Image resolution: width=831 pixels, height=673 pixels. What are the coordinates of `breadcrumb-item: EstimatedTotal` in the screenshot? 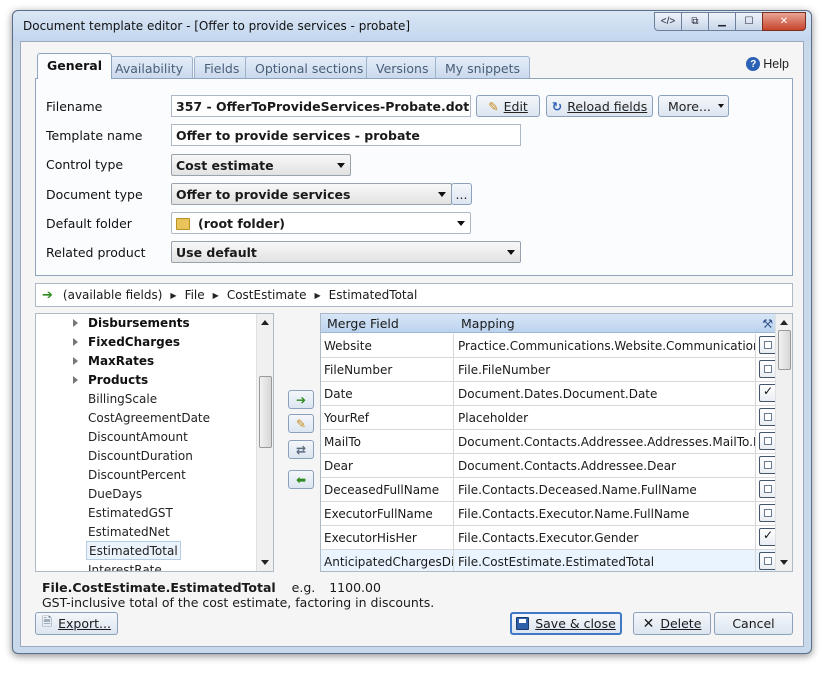 It's located at (373, 295).